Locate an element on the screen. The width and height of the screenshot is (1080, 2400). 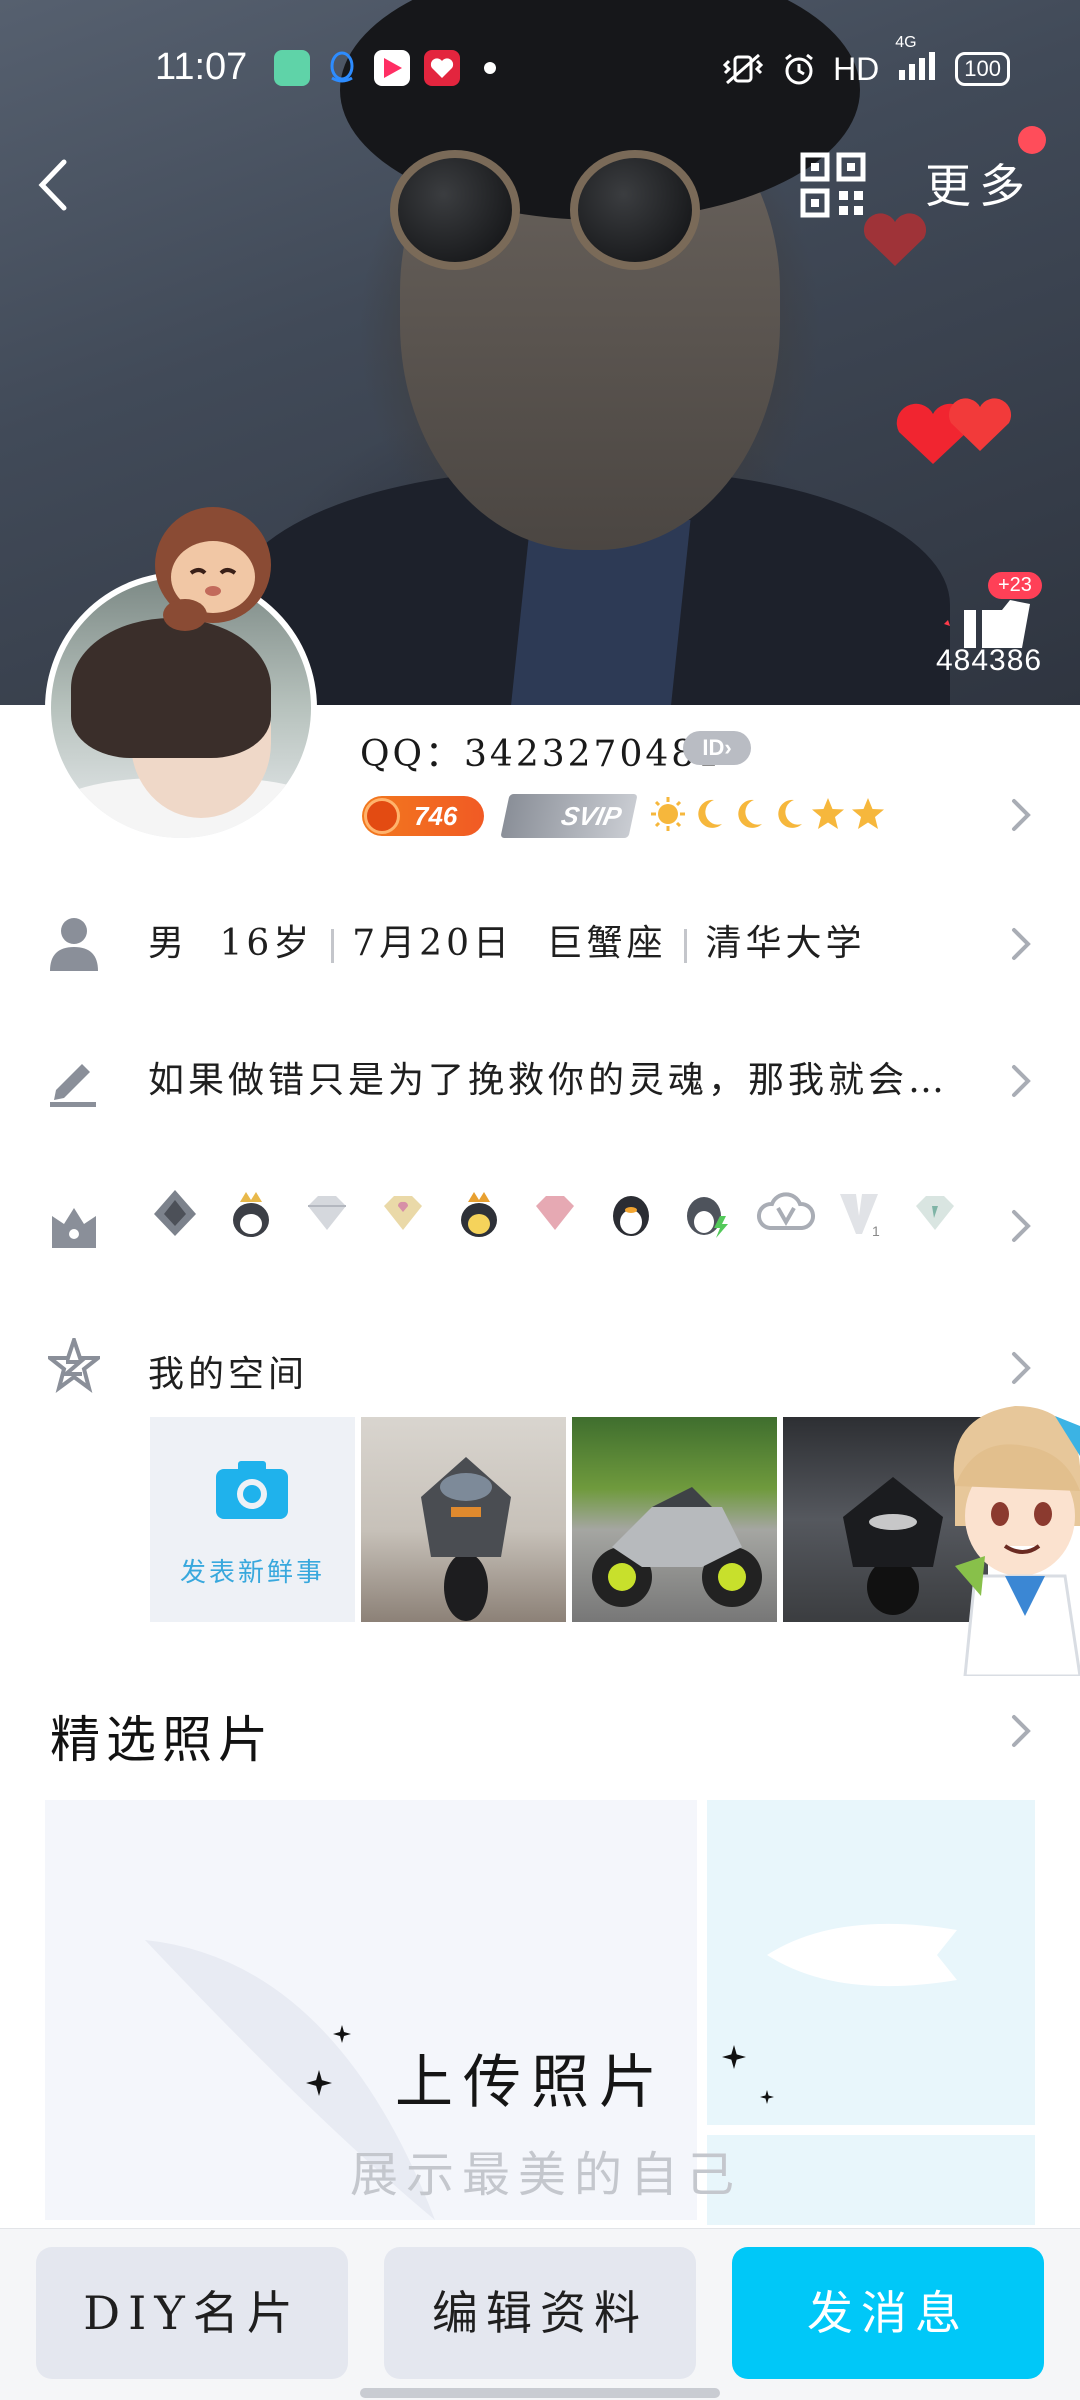
qr-code-icon is located at coordinates (833, 185).